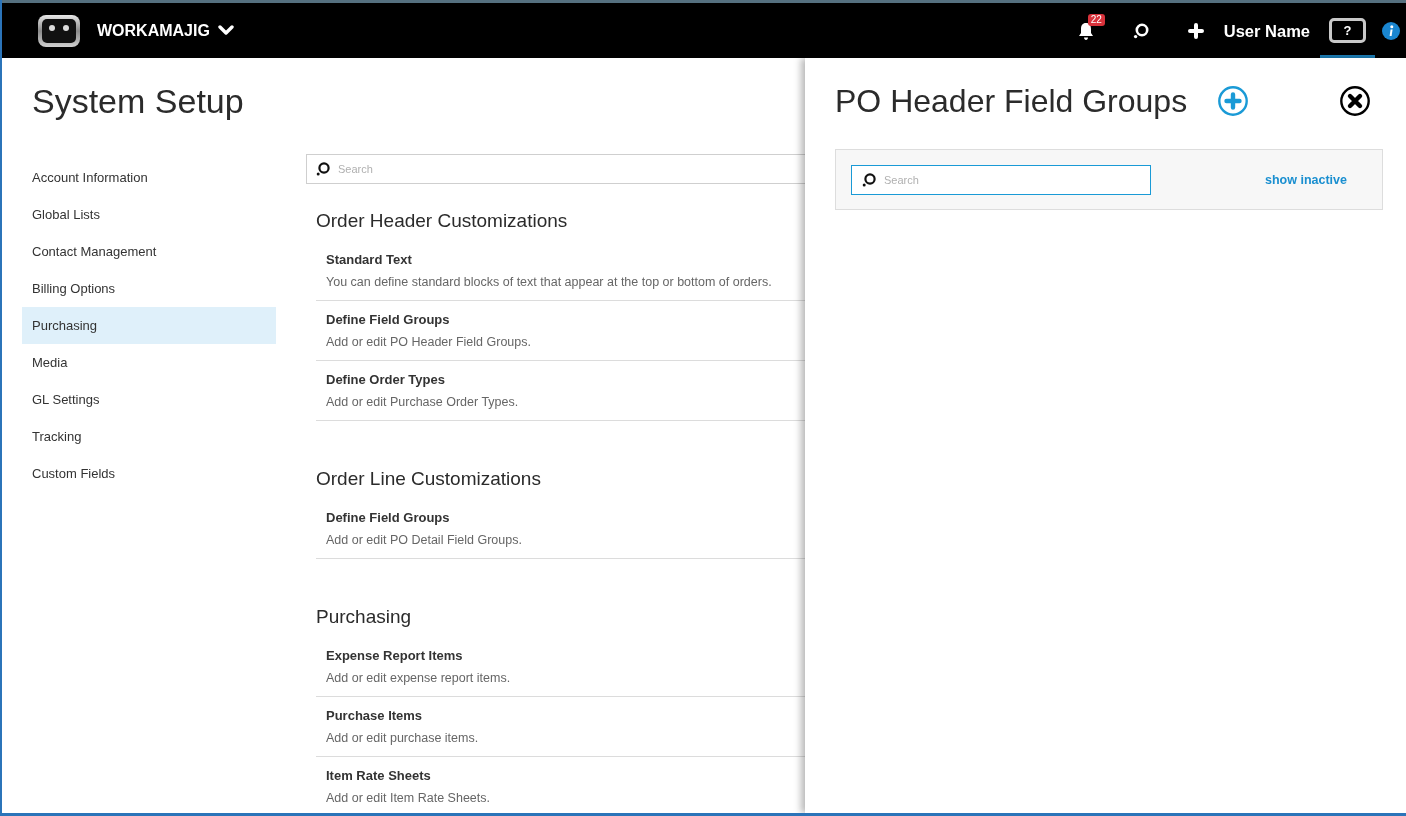 The height and width of the screenshot is (816, 1406). Describe the element at coordinates (1391, 30) in the screenshot. I see `info-icon` at that location.